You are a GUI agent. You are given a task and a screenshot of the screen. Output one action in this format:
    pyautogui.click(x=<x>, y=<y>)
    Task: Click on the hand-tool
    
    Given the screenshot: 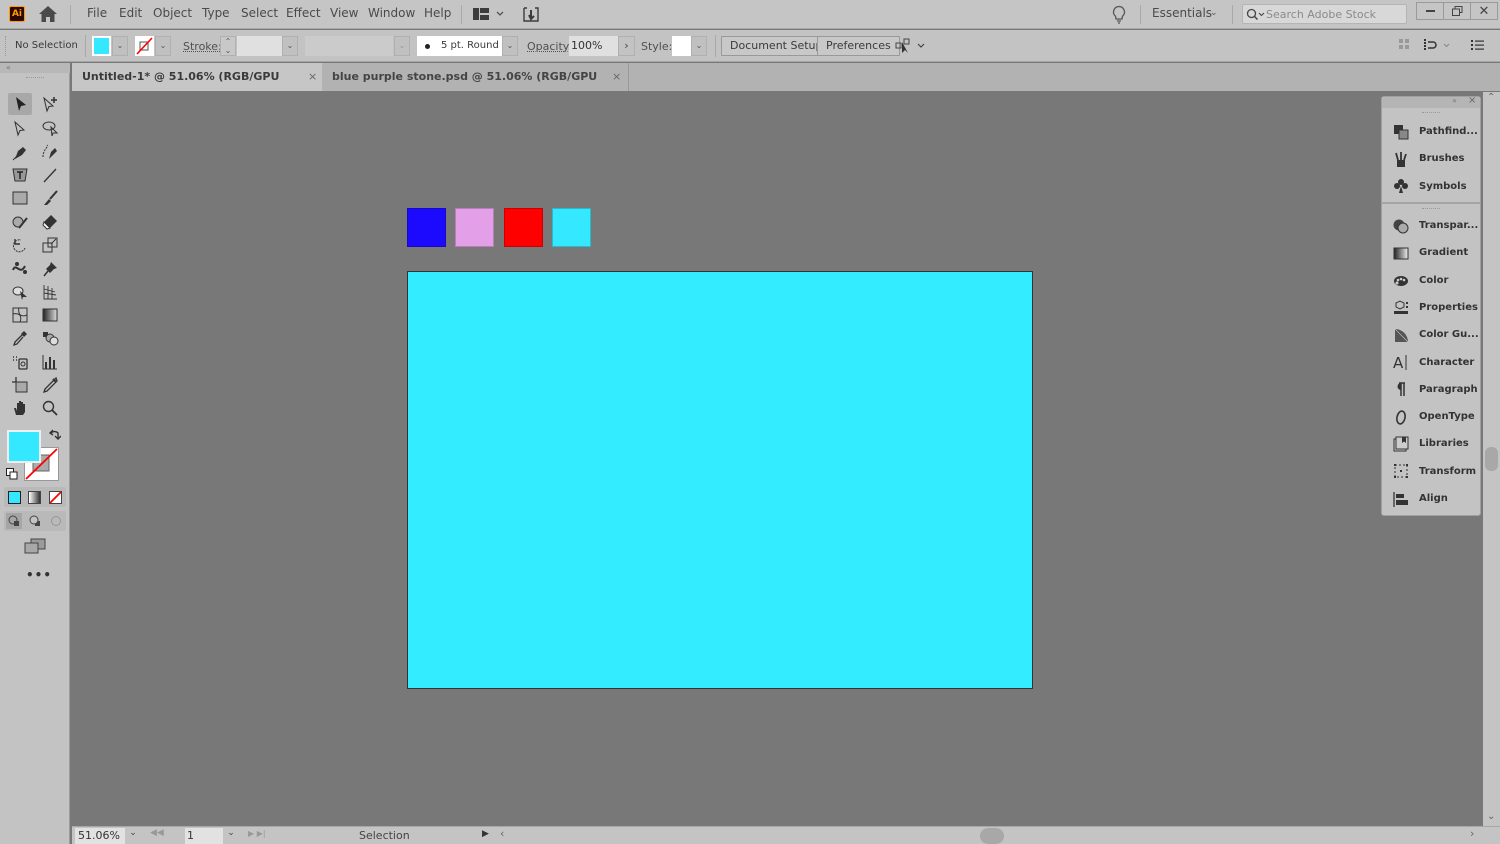 What is the action you would take?
    pyautogui.click(x=20, y=408)
    